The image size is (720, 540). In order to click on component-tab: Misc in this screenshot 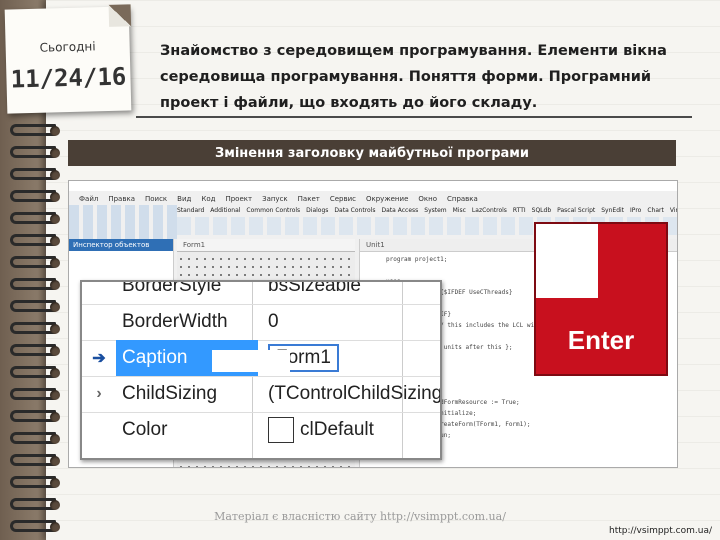, I will do `click(459, 210)`.